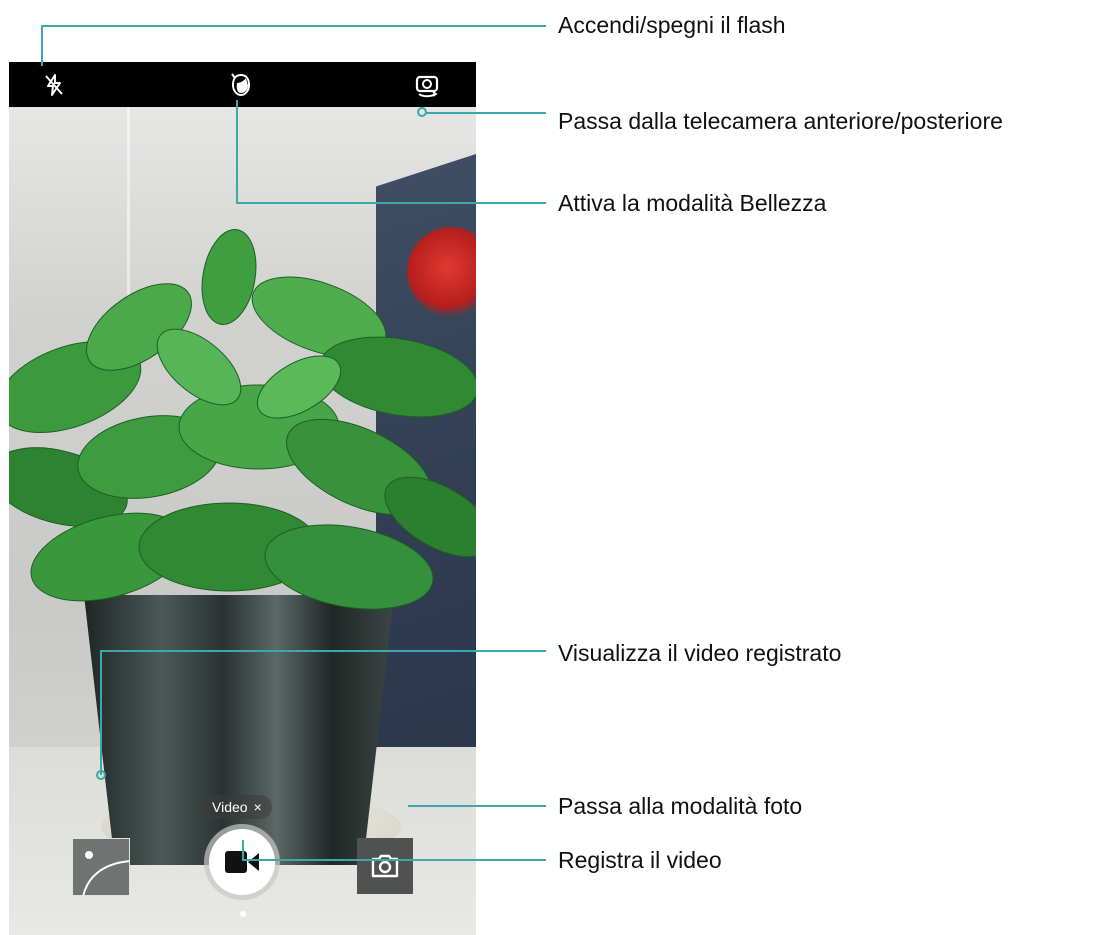 Image resolution: width=1101 pixels, height=935 pixels. I want to click on callout-line-view-vertical, so click(101, 712).